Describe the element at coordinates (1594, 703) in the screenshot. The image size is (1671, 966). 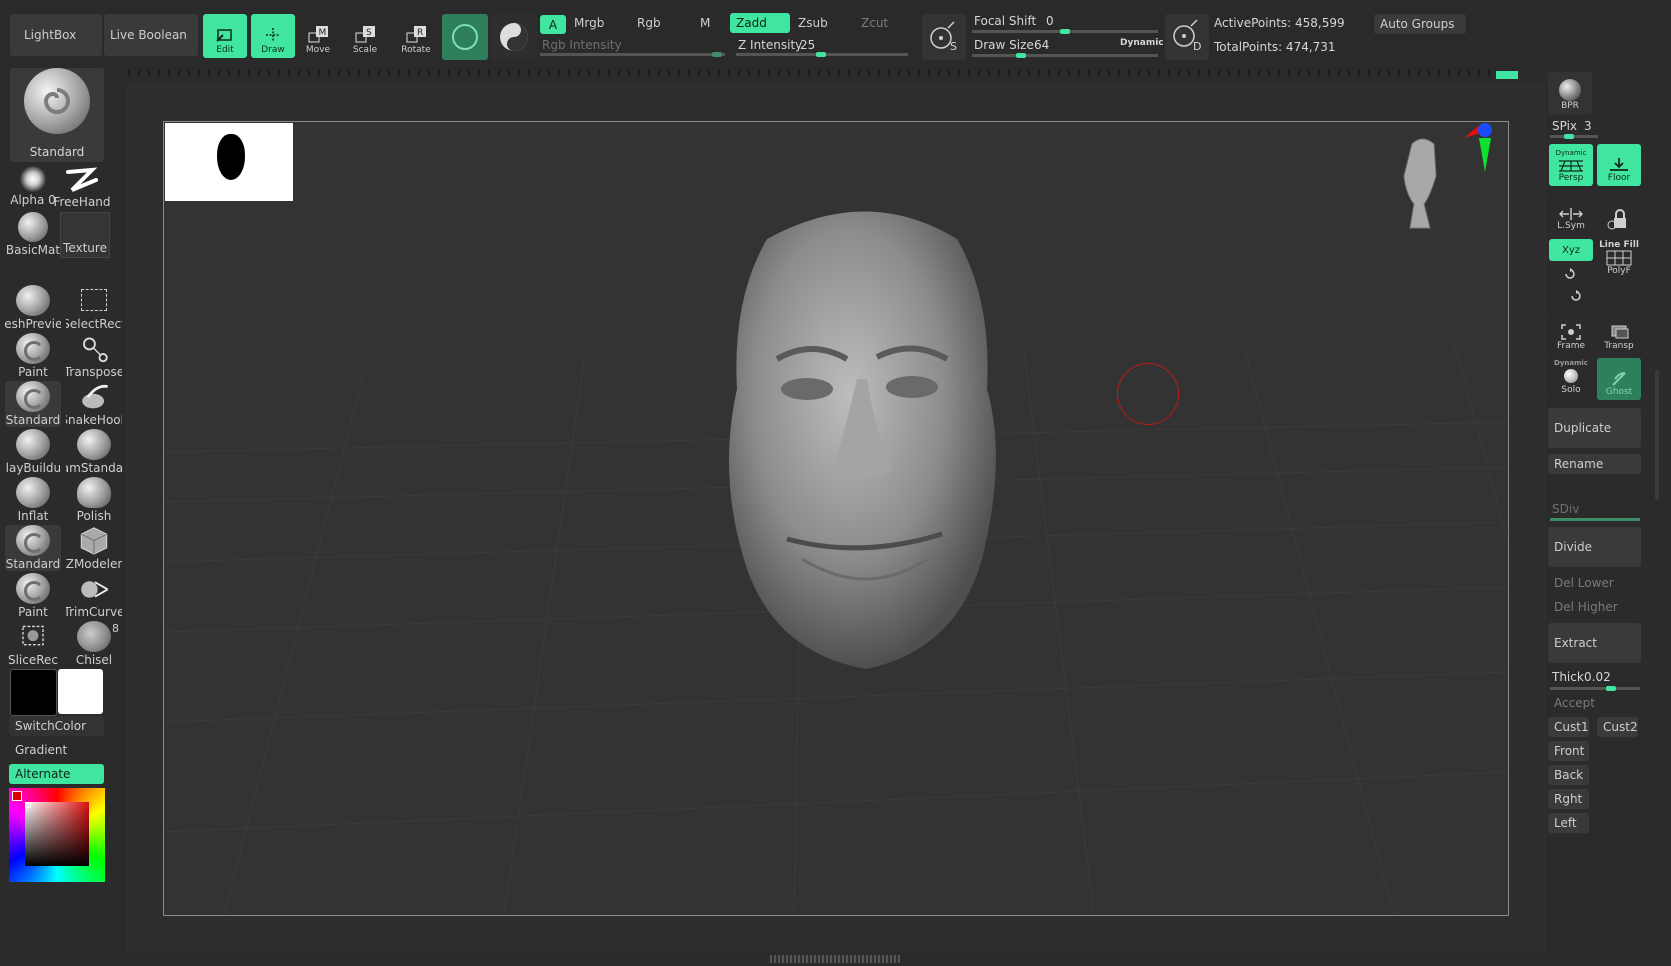
I see `accept-button: Accept` at that location.